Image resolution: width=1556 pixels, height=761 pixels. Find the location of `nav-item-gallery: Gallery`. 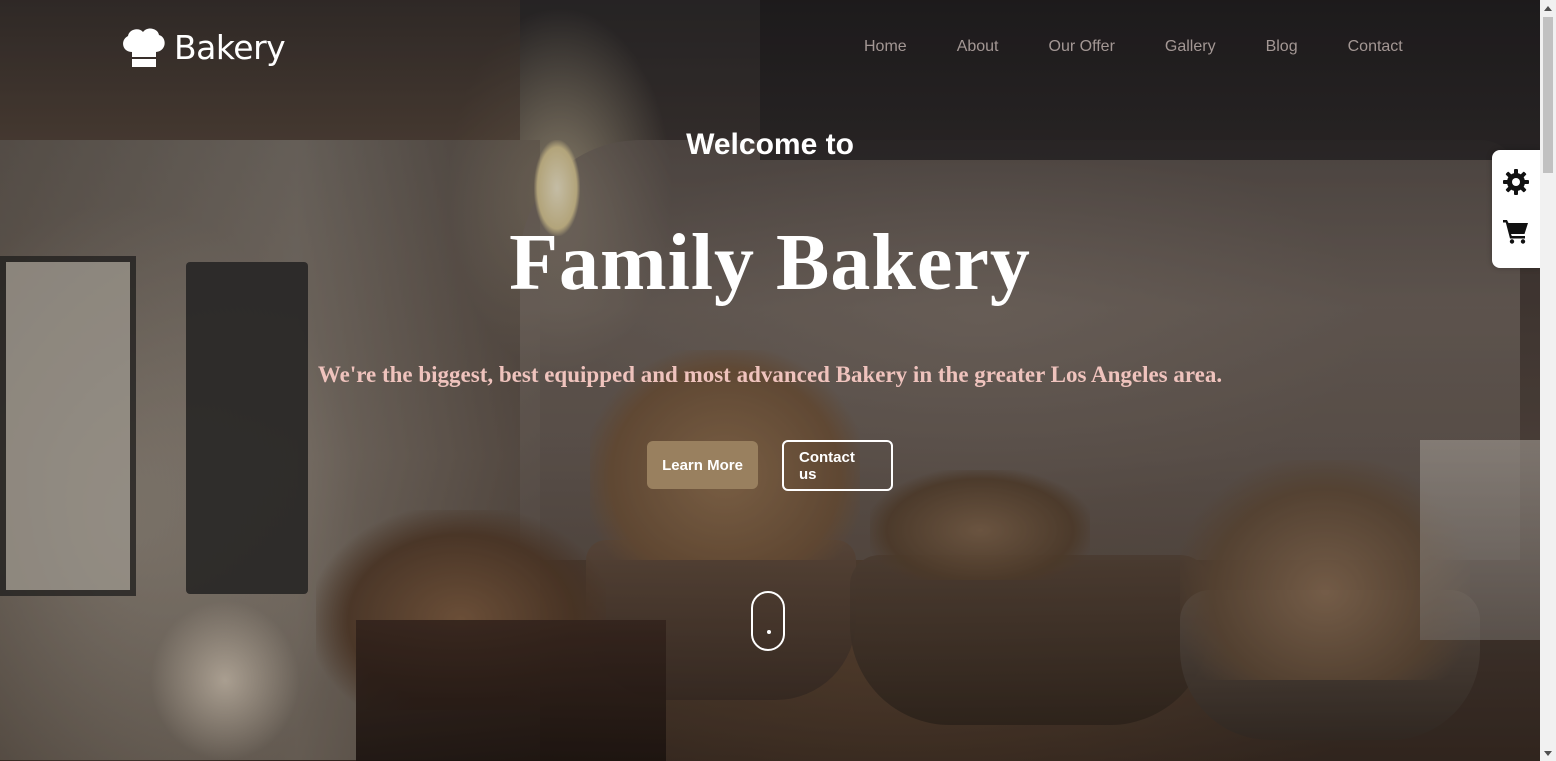

nav-item-gallery: Gallery is located at coordinates (1190, 47).